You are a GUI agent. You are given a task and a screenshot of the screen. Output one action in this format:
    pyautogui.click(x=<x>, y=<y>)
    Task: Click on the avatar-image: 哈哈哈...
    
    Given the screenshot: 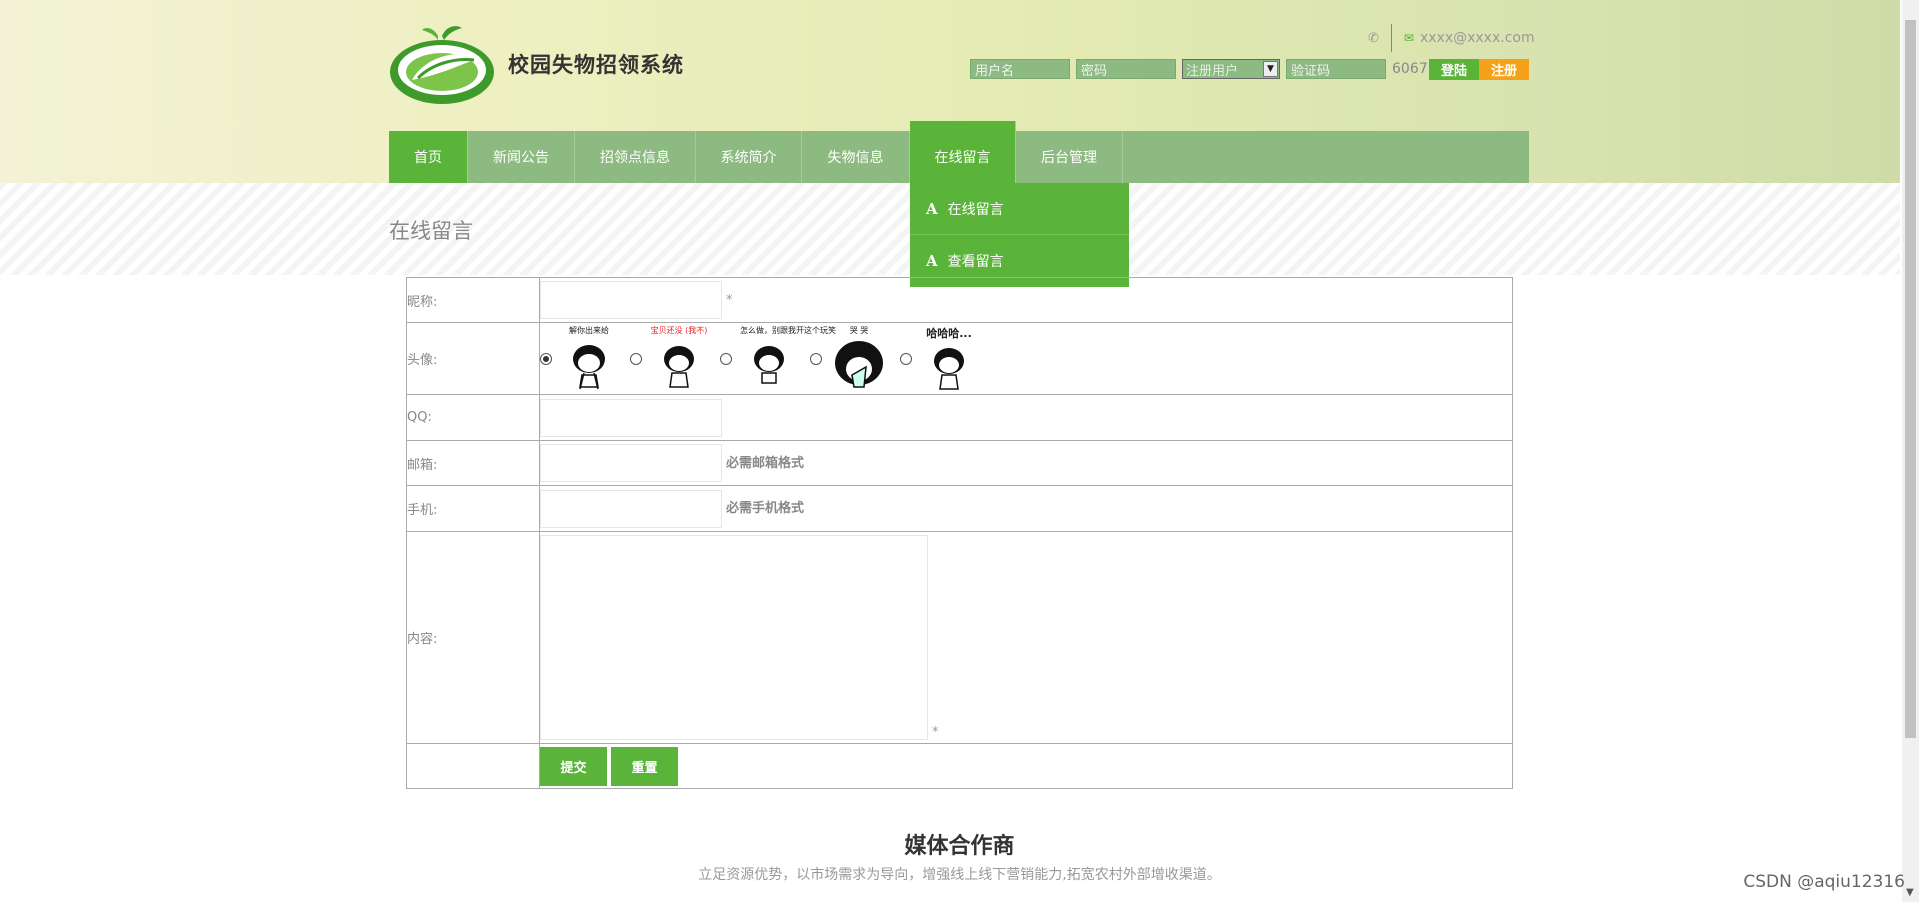 What is the action you would take?
    pyautogui.click(x=949, y=359)
    